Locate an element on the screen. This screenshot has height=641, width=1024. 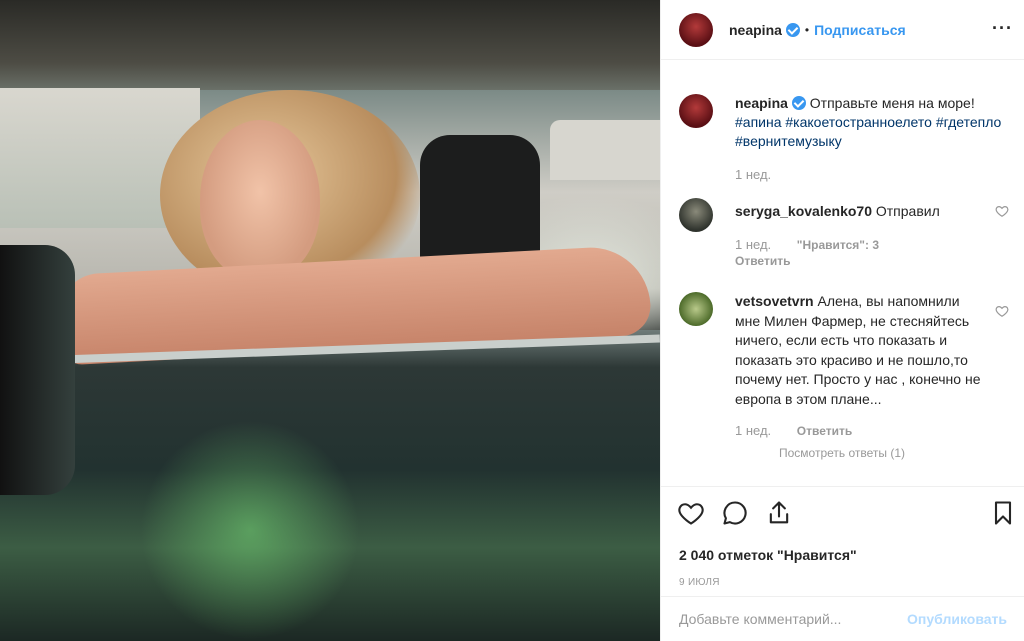
light-flare is located at coordinates (250, 530).